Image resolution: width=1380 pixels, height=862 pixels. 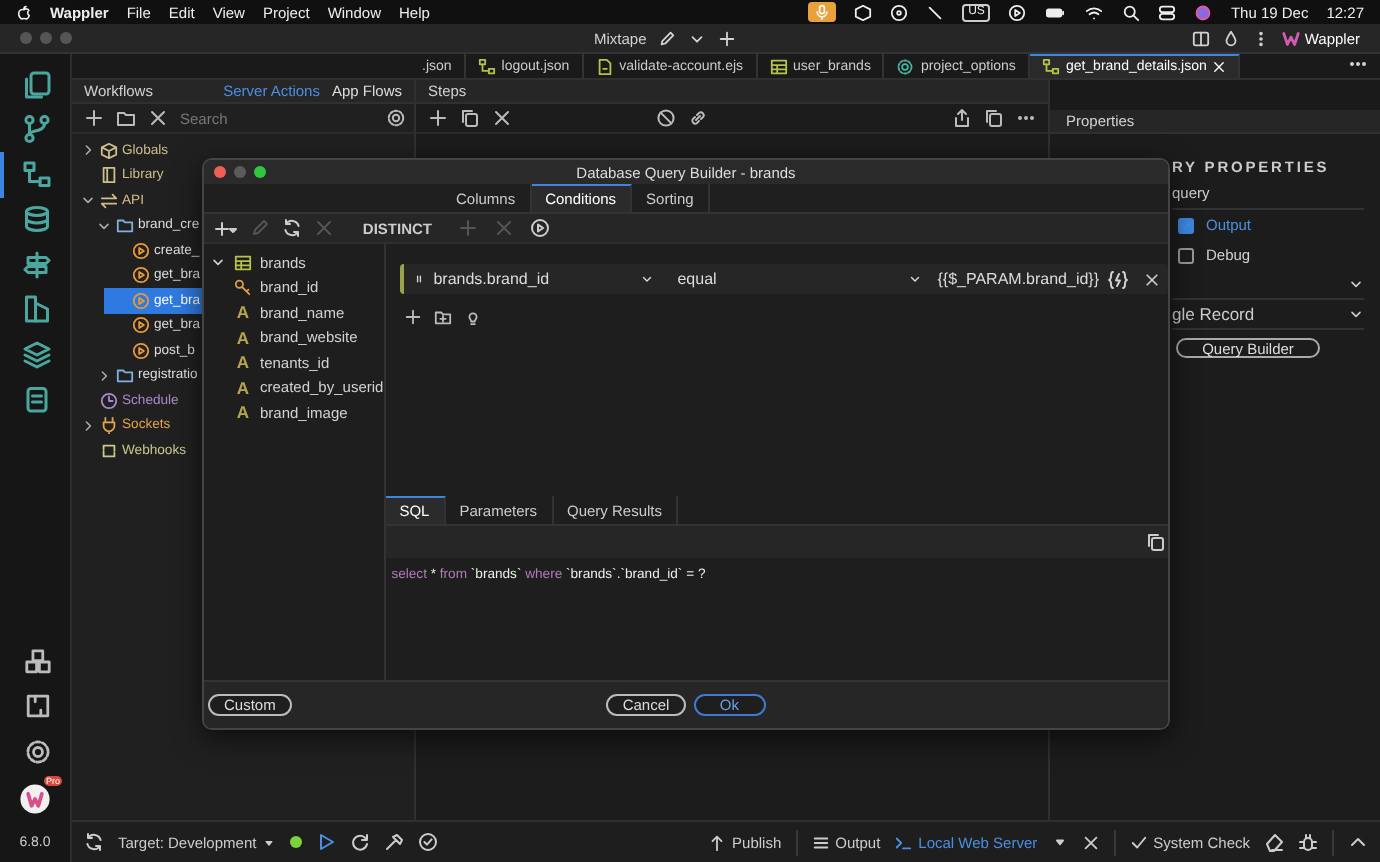 What do you see at coordinates (394, 842) in the screenshot?
I see `hammer-icon` at bounding box center [394, 842].